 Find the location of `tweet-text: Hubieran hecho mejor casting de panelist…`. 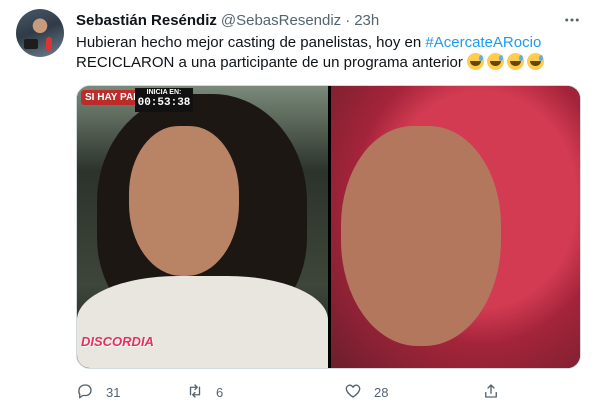

tweet-text: Hubieran hecho mejor casting de panelist… is located at coordinates (326, 53).